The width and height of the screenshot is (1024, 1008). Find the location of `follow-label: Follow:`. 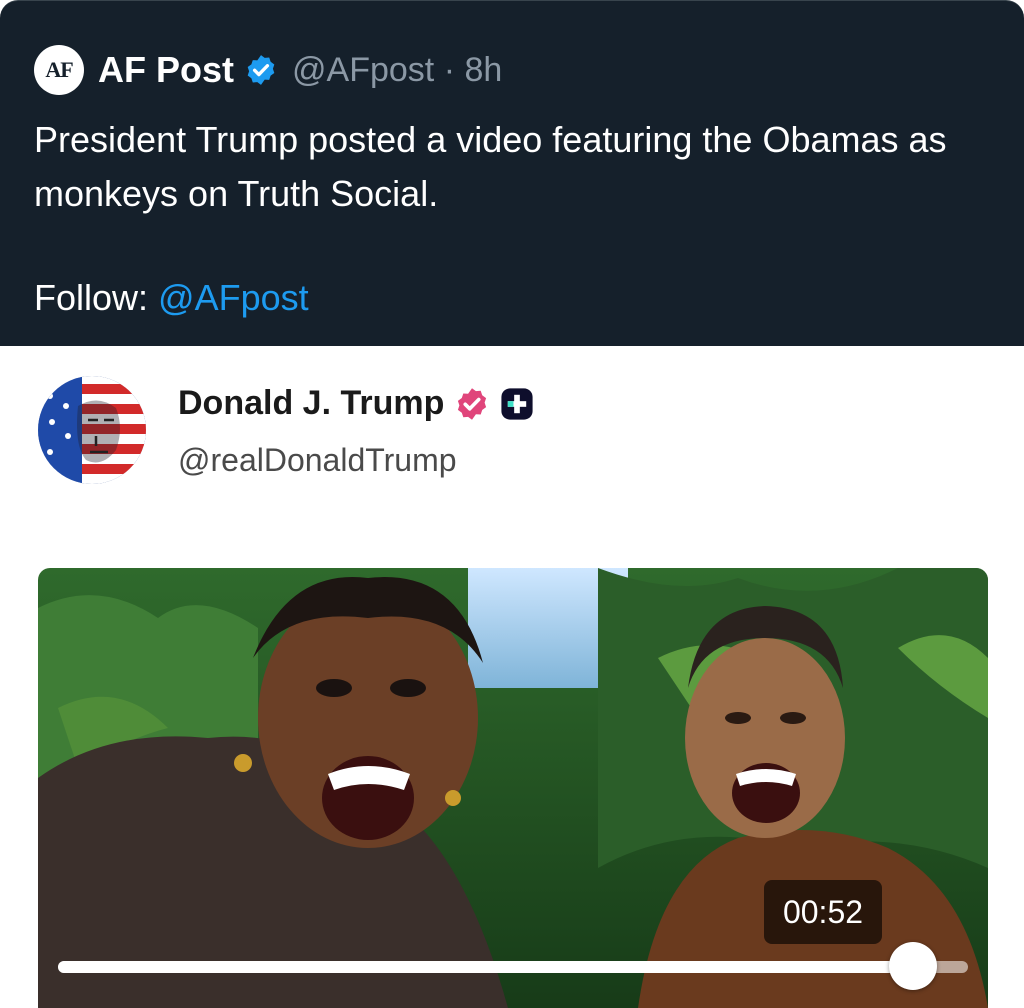

follow-label: Follow: is located at coordinates (91, 297).